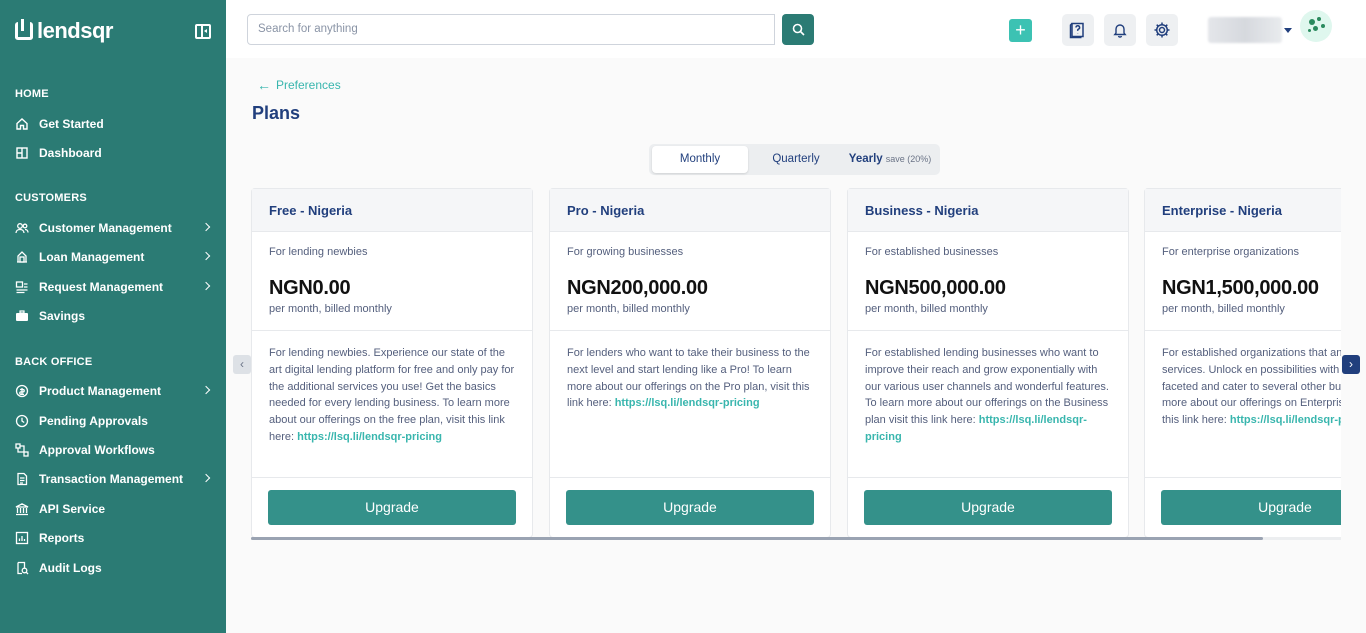 The height and width of the screenshot is (633, 1366). Describe the element at coordinates (22, 538) in the screenshot. I see `reports-icon` at that location.